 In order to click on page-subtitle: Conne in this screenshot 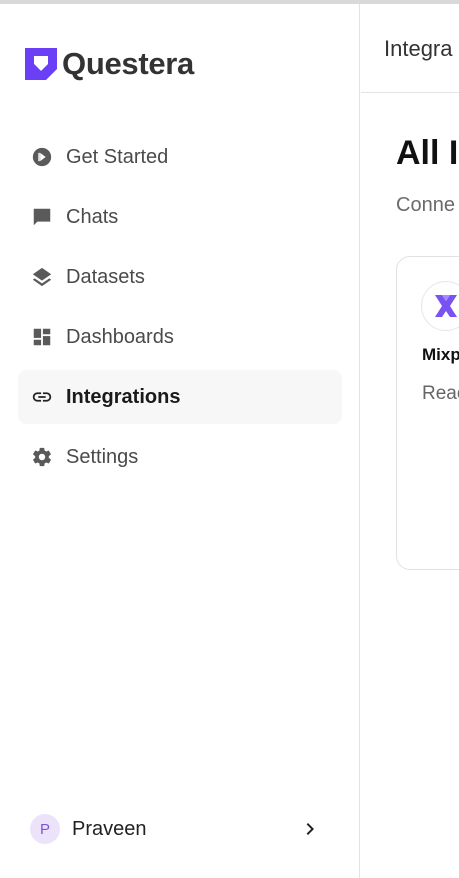, I will do `click(425, 205)`.